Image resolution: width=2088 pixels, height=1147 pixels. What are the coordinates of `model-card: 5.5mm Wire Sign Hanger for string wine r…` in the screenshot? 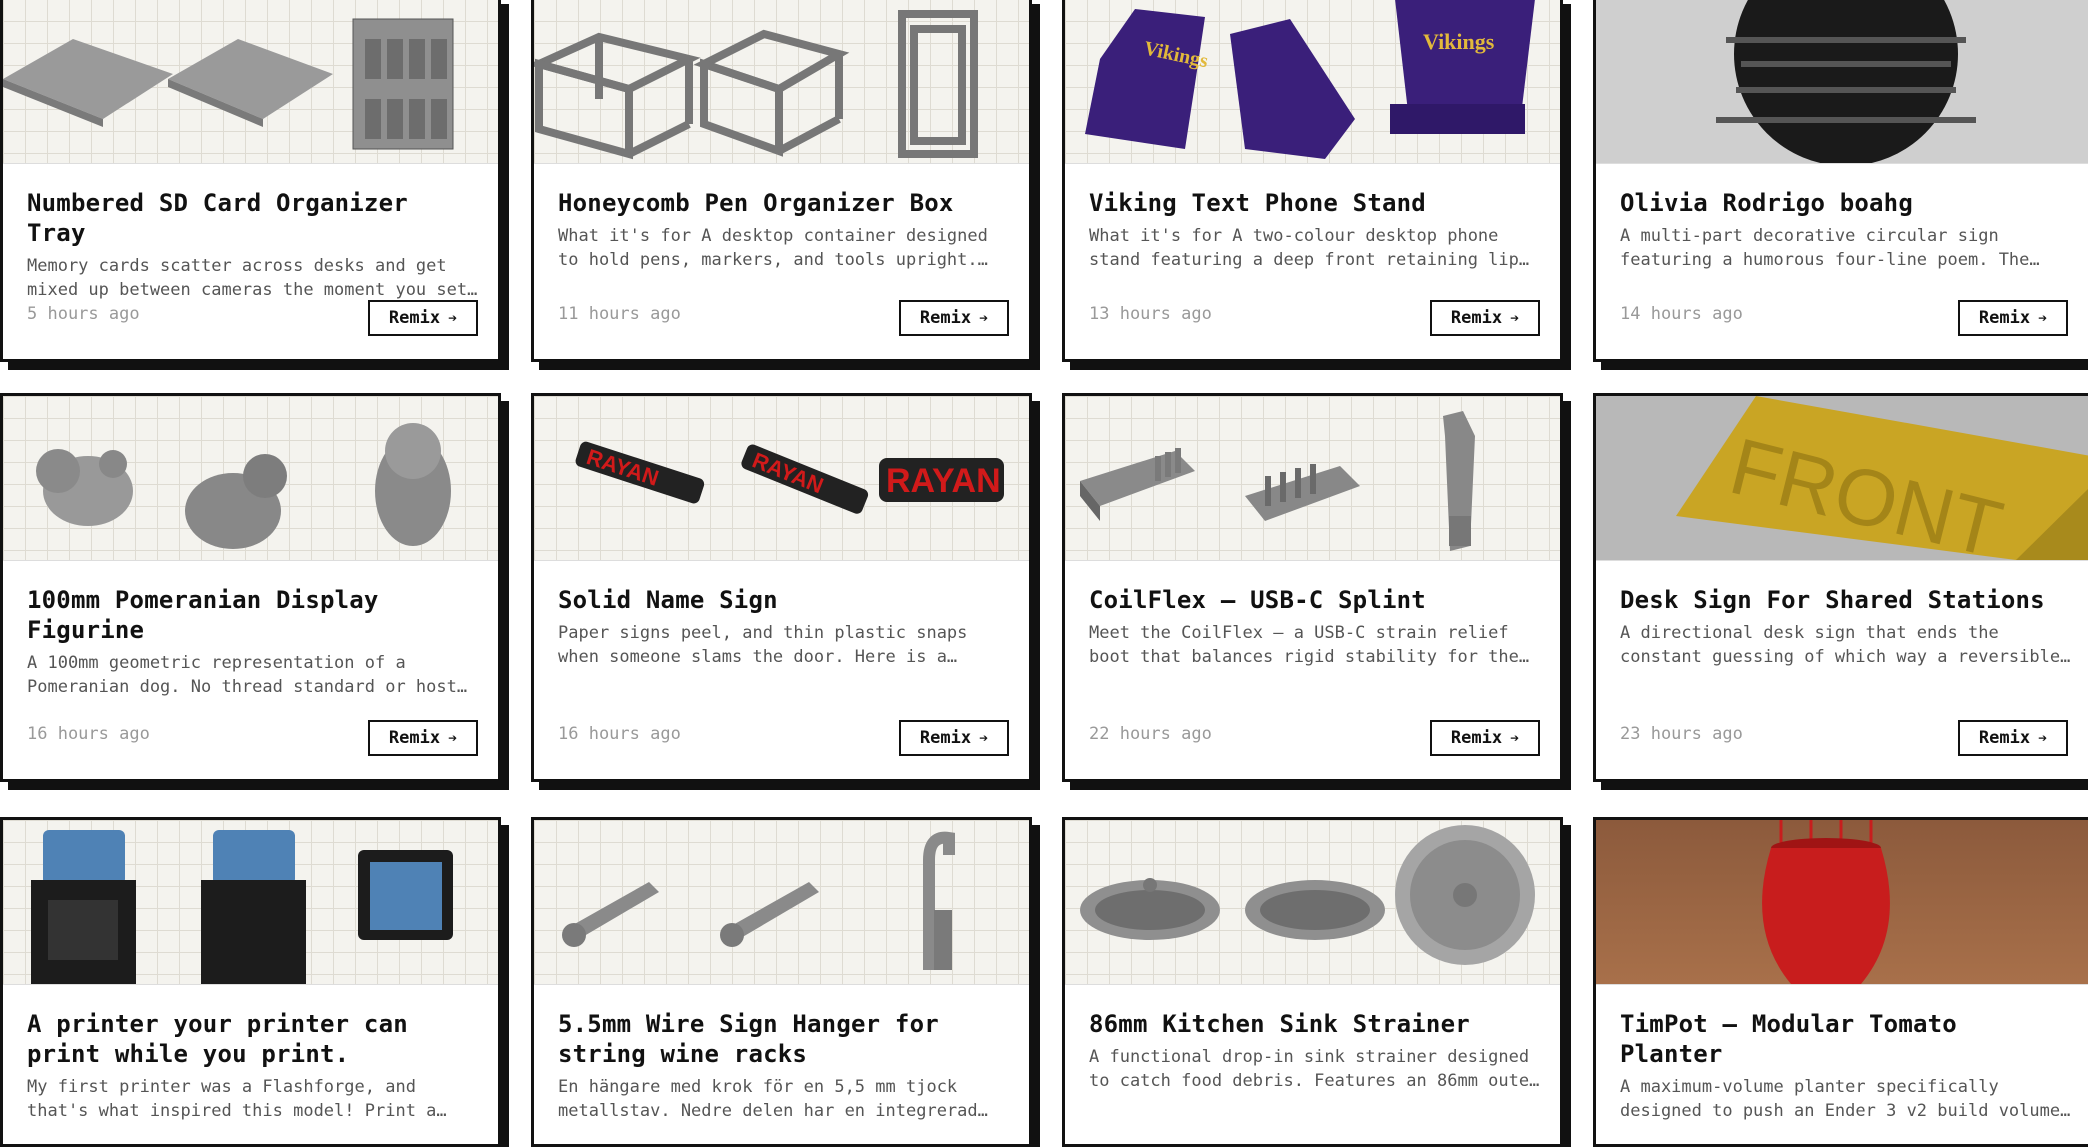 It's located at (781, 982).